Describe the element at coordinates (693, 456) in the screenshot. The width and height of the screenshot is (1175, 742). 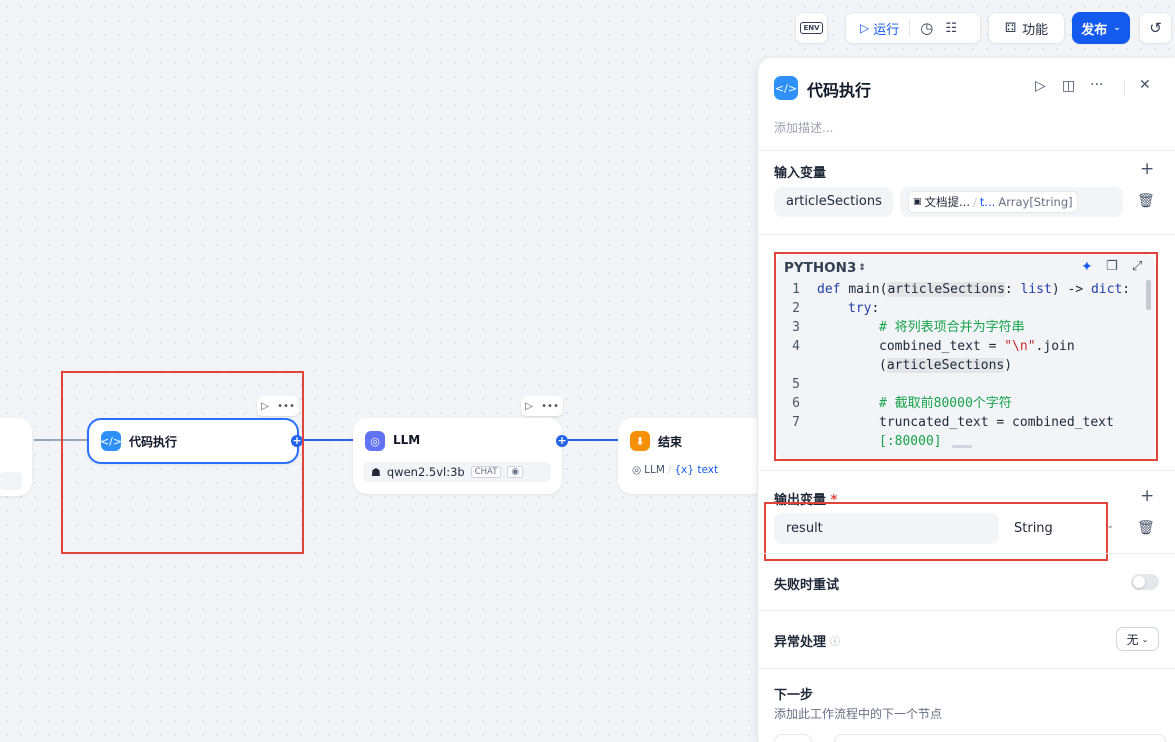
I see `end-node: ⬇ 结束 ◎ LLM / {x} text` at that location.